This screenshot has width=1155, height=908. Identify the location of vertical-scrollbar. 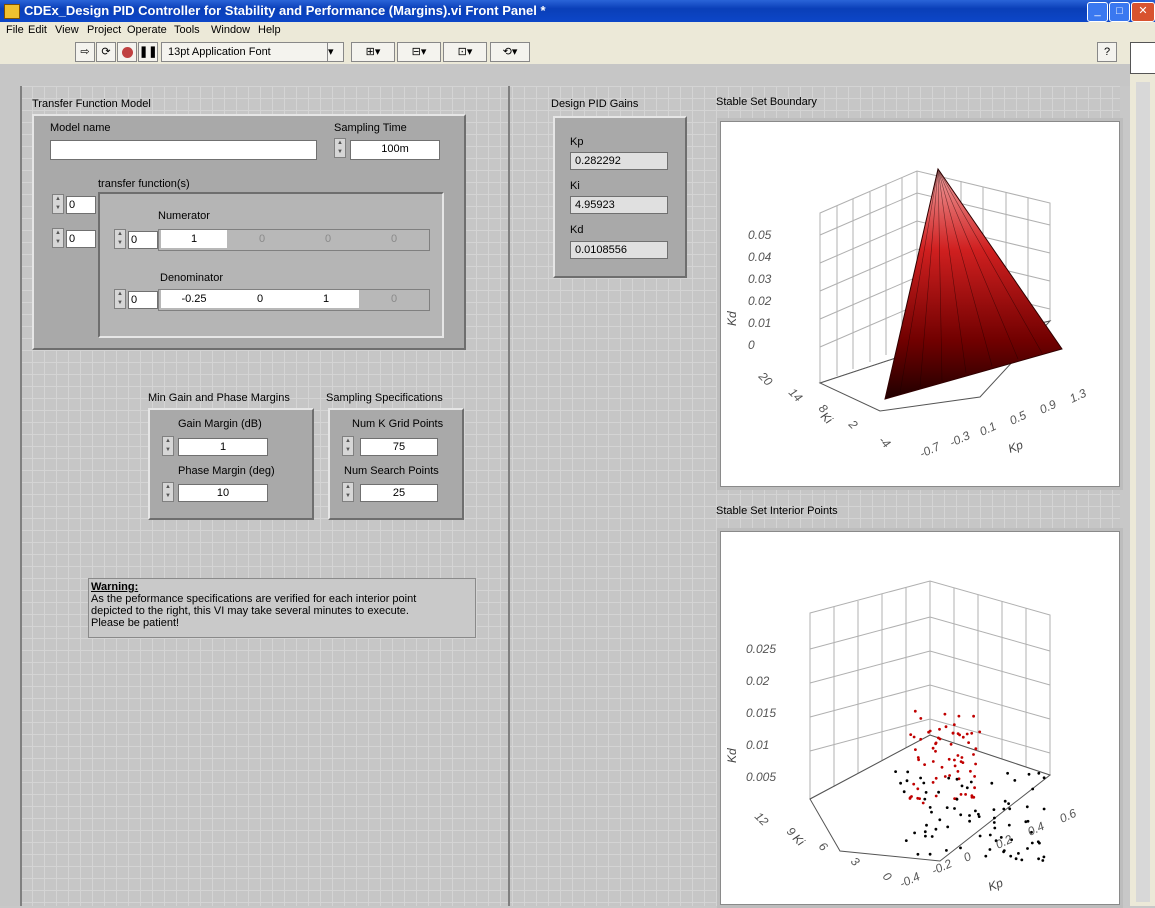
(1143, 492).